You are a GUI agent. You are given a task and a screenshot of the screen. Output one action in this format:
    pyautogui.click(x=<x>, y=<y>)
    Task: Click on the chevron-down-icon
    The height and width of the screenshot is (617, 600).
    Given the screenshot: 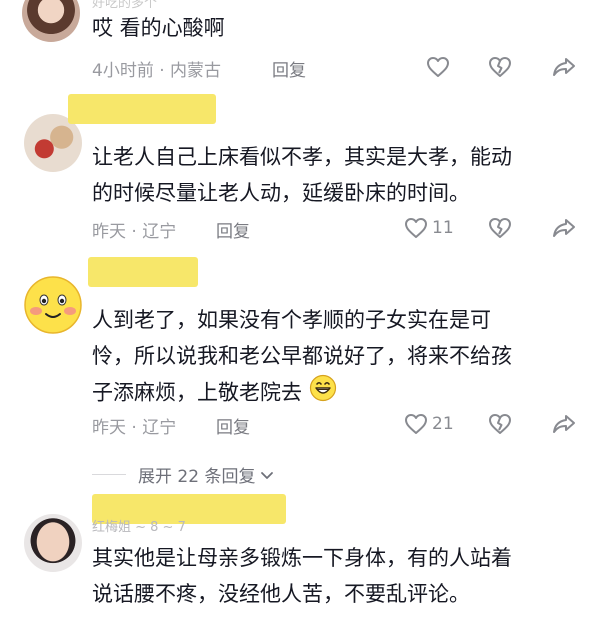 What is the action you would take?
    pyautogui.click(x=267, y=475)
    